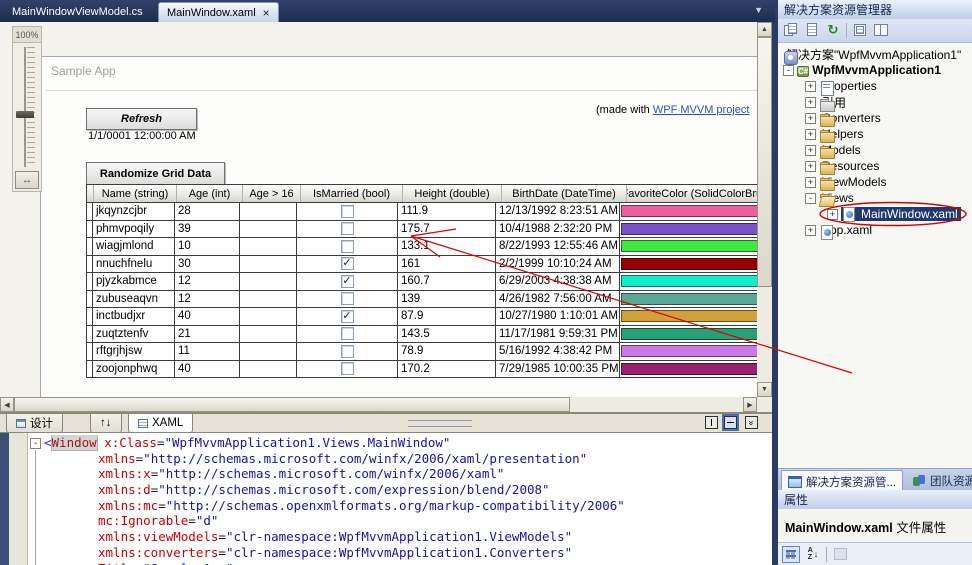 Image resolution: width=972 pixels, height=565 pixels. I want to click on tree-item-wpfmvvmapplication1: - C# WpfMvvmApplication1, so click(875, 70).